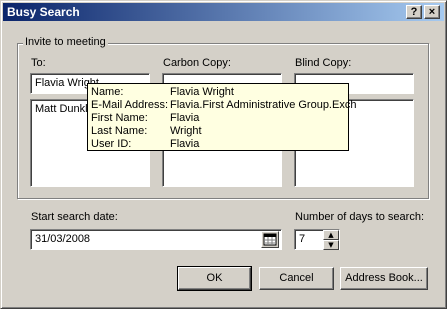  I want to click on tooltip-key: First Name:, so click(119, 118).